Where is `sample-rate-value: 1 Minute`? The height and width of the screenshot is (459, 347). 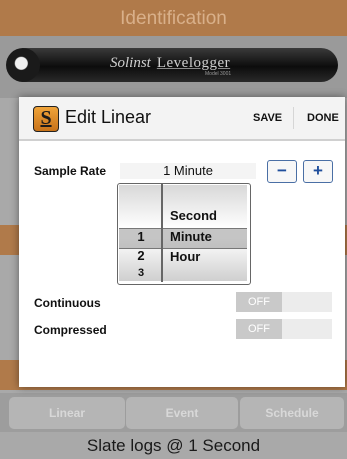 sample-rate-value: 1 Minute is located at coordinates (188, 171).